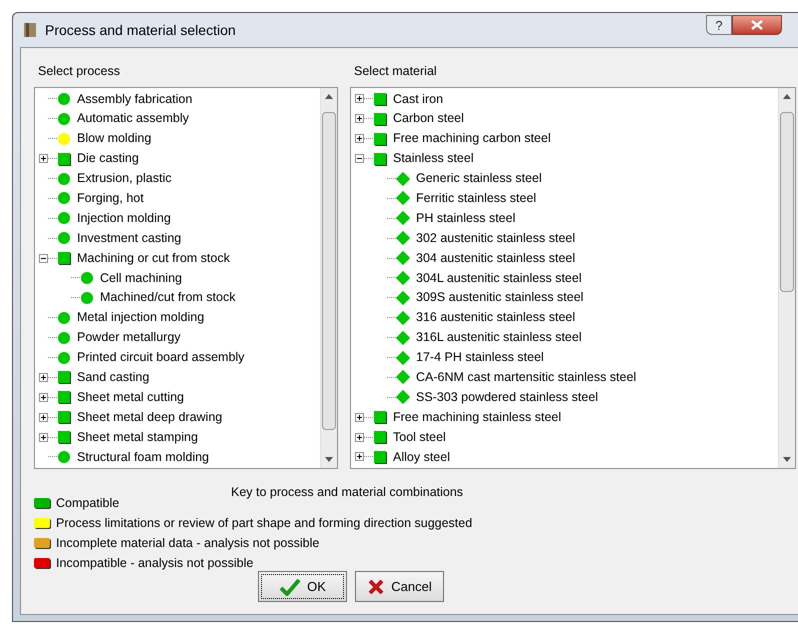 The width and height of the screenshot is (798, 627). Describe the element at coordinates (479, 178) in the screenshot. I see `tree-item: Generic stainless steel` at that location.